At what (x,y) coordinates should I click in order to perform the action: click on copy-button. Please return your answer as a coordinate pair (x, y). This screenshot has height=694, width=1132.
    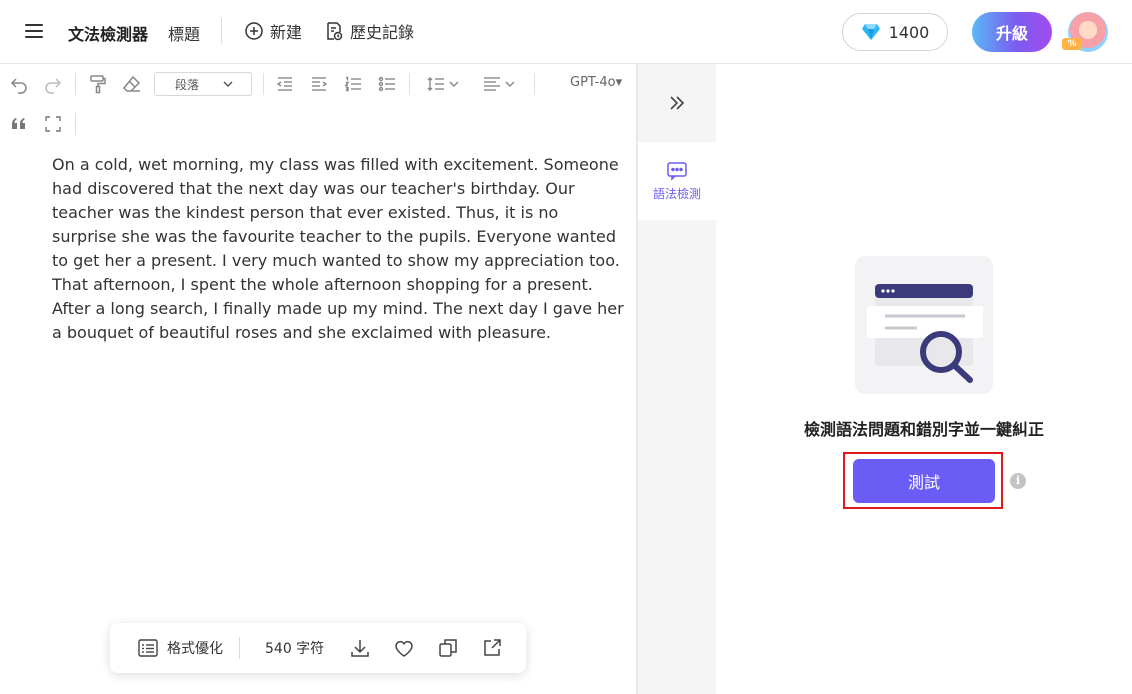
    Looking at the image, I should click on (448, 648).